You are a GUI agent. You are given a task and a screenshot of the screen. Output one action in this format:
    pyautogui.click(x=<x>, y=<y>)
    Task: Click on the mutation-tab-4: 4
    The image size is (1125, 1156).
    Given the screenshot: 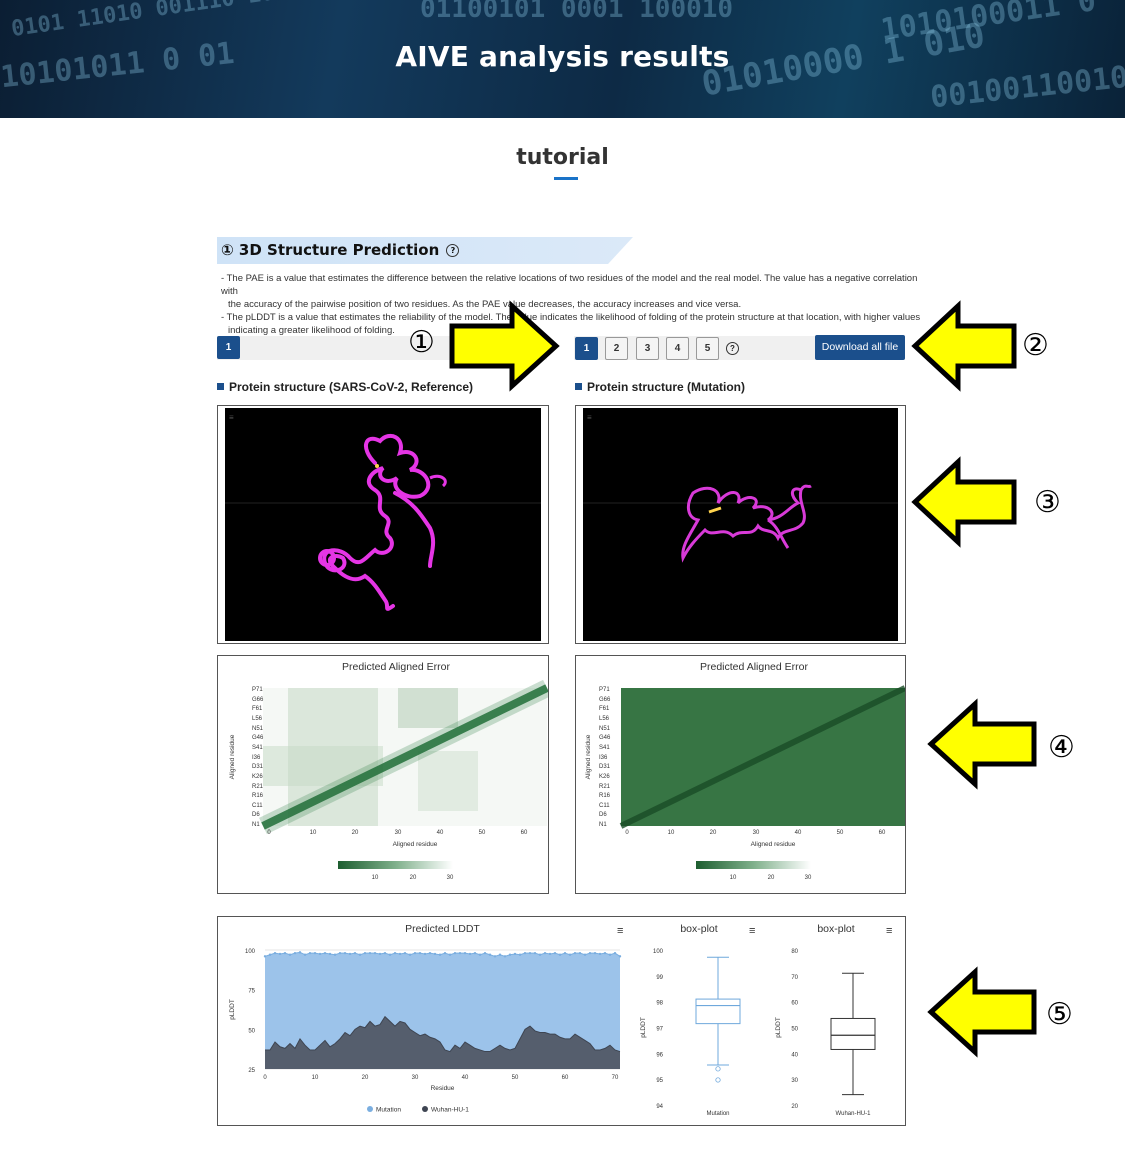 What is the action you would take?
    pyautogui.click(x=677, y=348)
    